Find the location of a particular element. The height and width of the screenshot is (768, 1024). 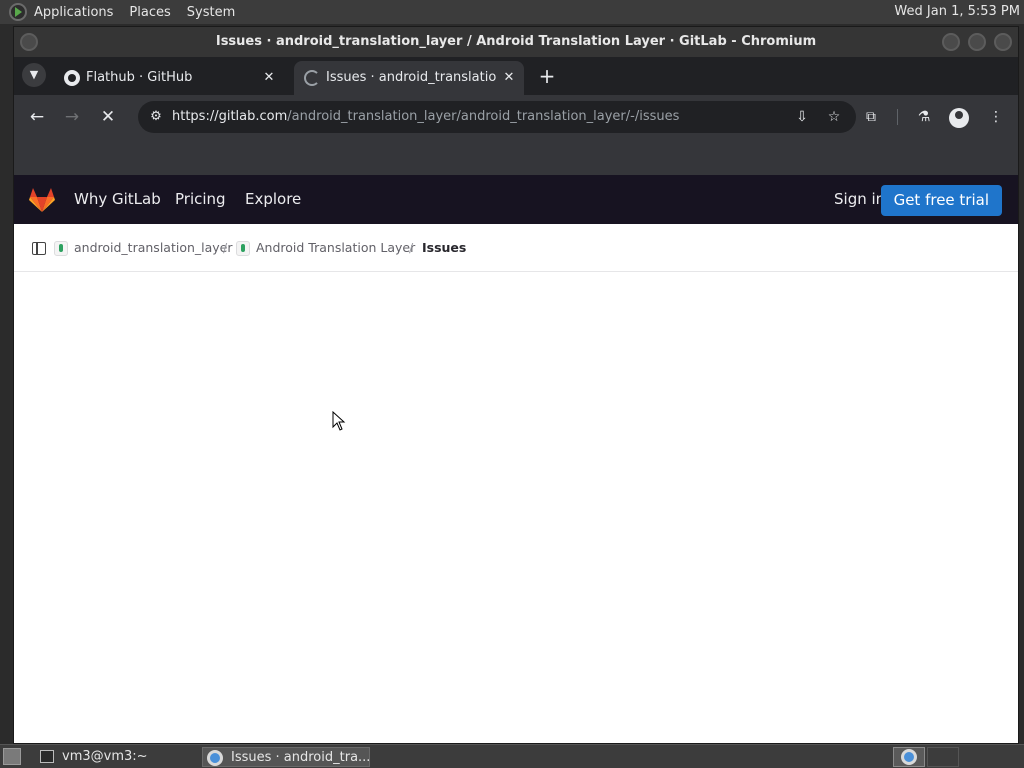

taskbar-item-label: vm3@vm3:~ is located at coordinates (105, 756).